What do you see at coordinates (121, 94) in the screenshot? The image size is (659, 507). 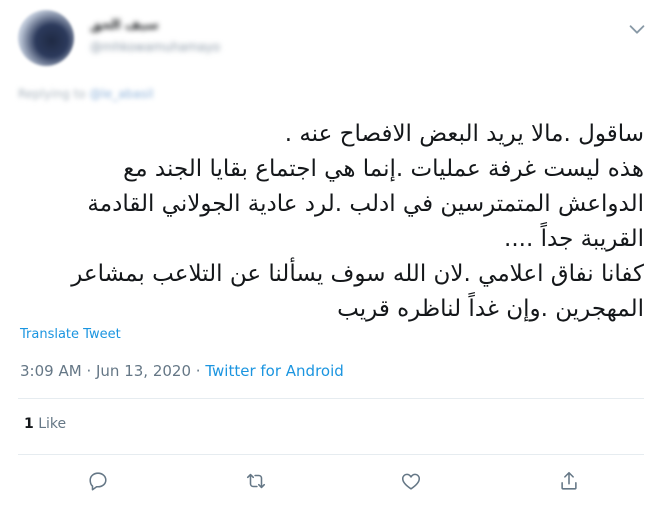 I see `replying-to-mention: @le_abasil` at bounding box center [121, 94].